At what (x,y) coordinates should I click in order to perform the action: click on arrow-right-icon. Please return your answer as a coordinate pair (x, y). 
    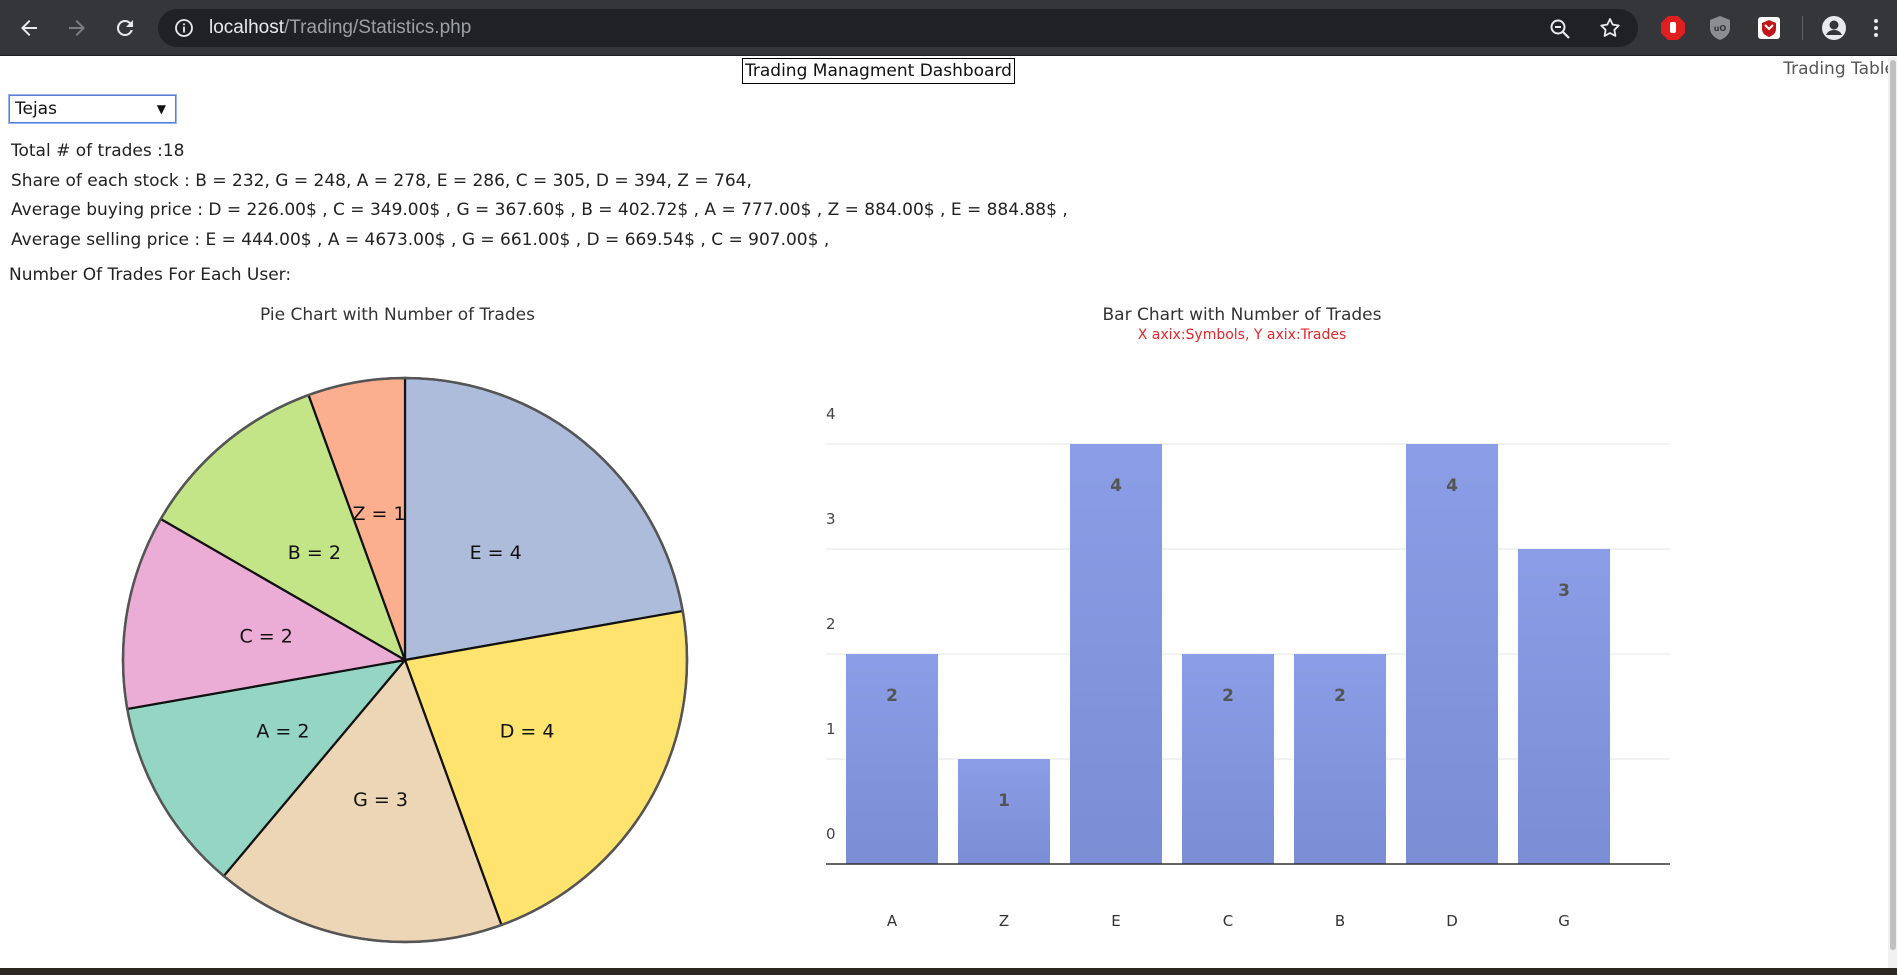
    Looking at the image, I should click on (77, 28).